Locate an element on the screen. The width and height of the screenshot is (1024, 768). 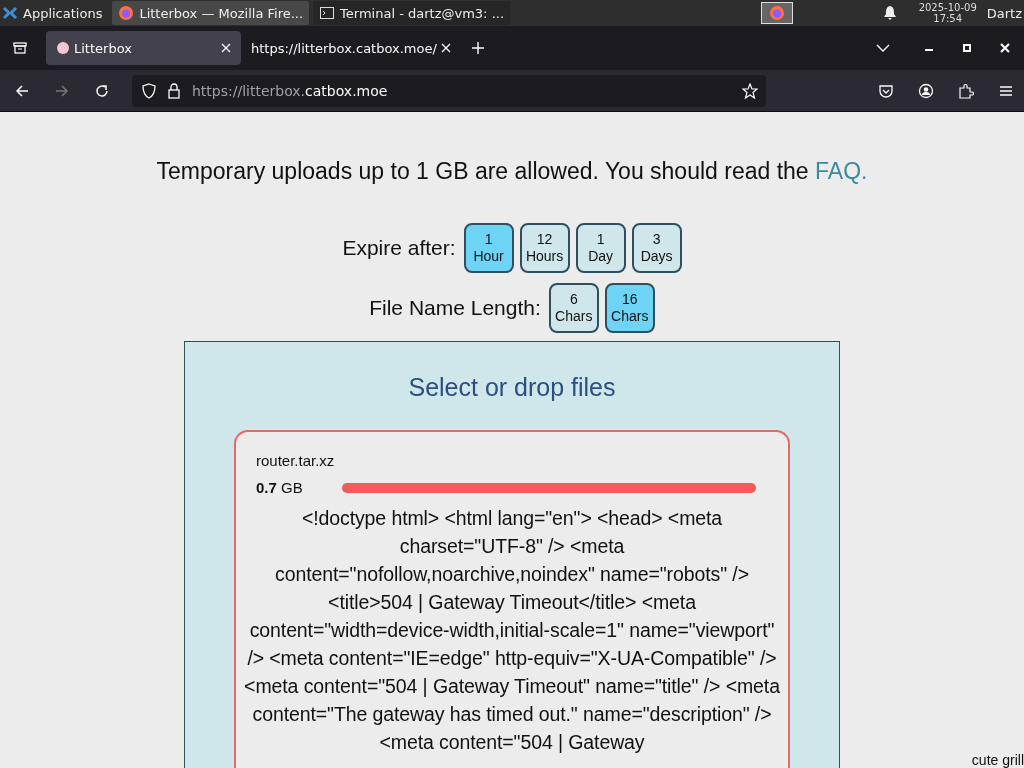
intro-text: Temporary uploads up to 1 GB are allowed. You should read the FAQ. is located at coordinates (512, 171).